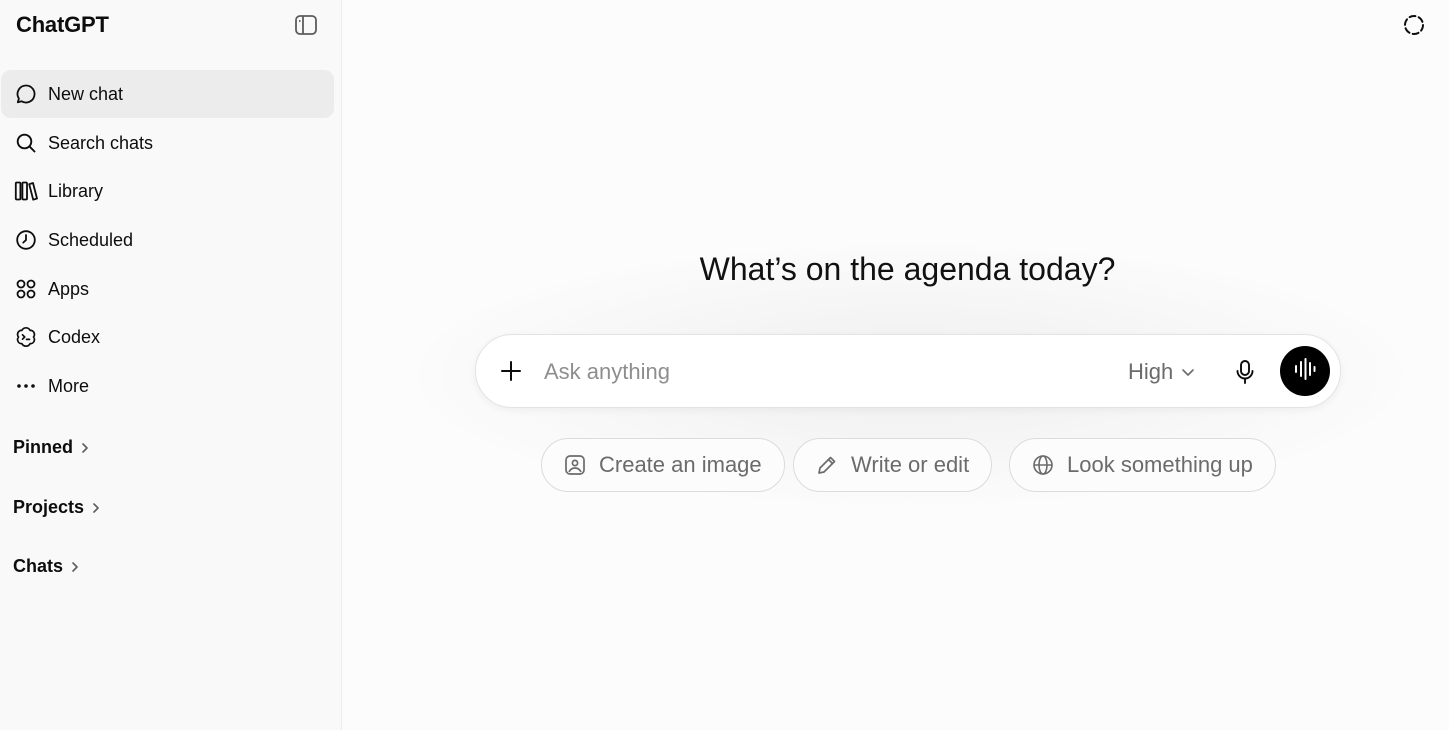 This screenshot has width=1449, height=730. What do you see at coordinates (575, 465) in the screenshot?
I see `image-icon` at bounding box center [575, 465].